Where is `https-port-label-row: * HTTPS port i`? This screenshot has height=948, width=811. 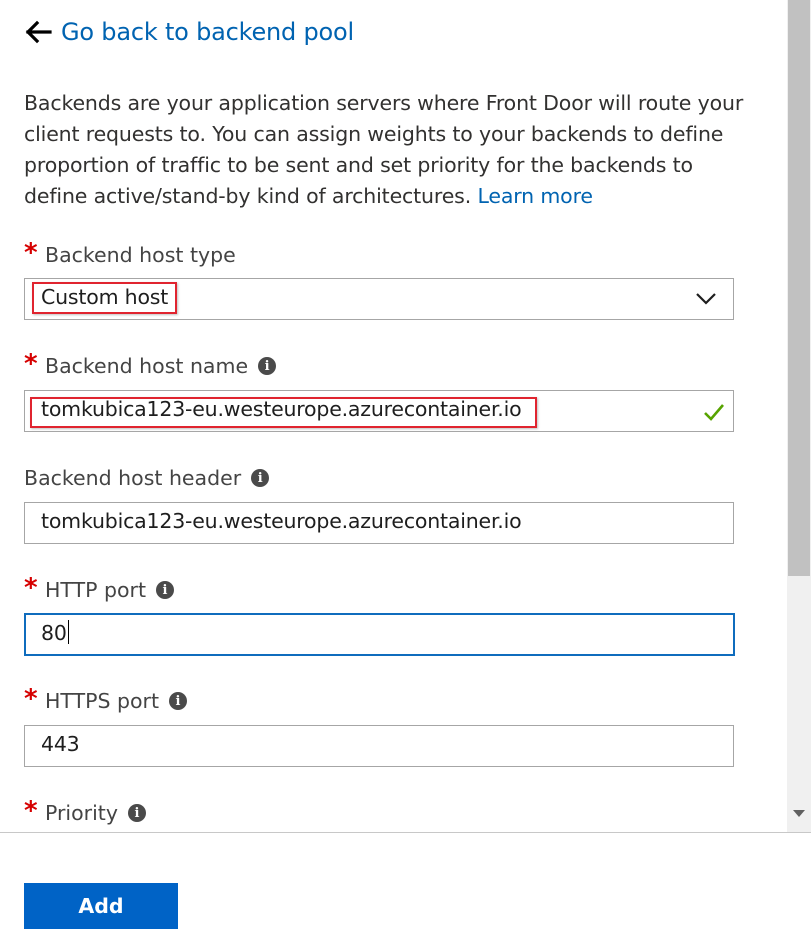 https-port-label-row: * HTTPS port i is located at coordinates (106, 699).